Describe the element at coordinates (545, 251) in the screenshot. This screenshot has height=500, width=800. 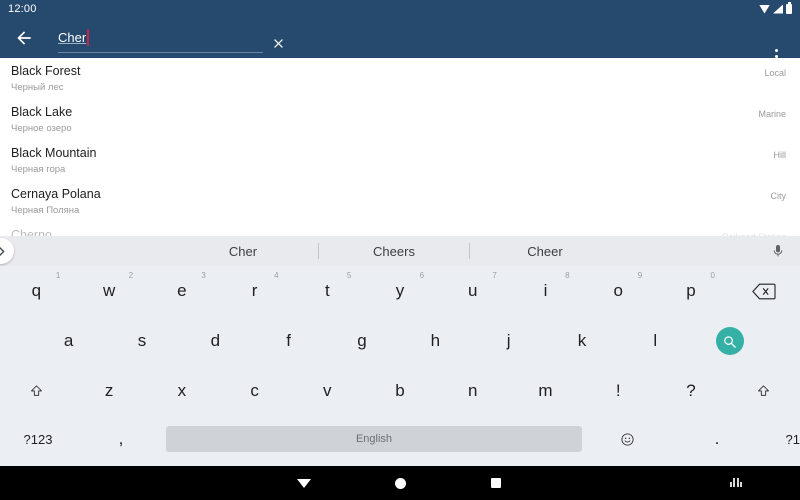
I see `suggestion-item-2: Cheer` at that location.